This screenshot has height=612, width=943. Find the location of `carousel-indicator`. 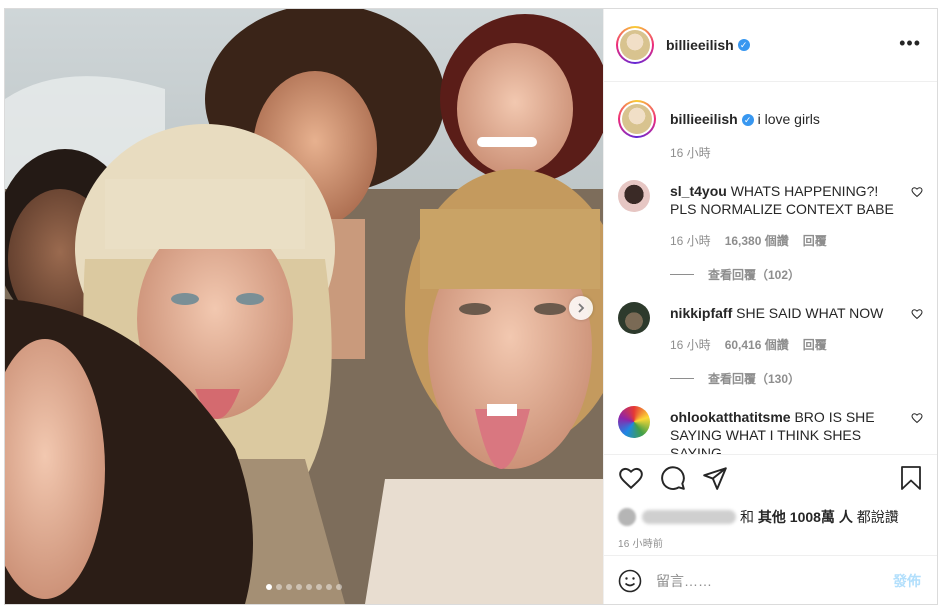

carousel-indicator is located at coordinates (304, 587).